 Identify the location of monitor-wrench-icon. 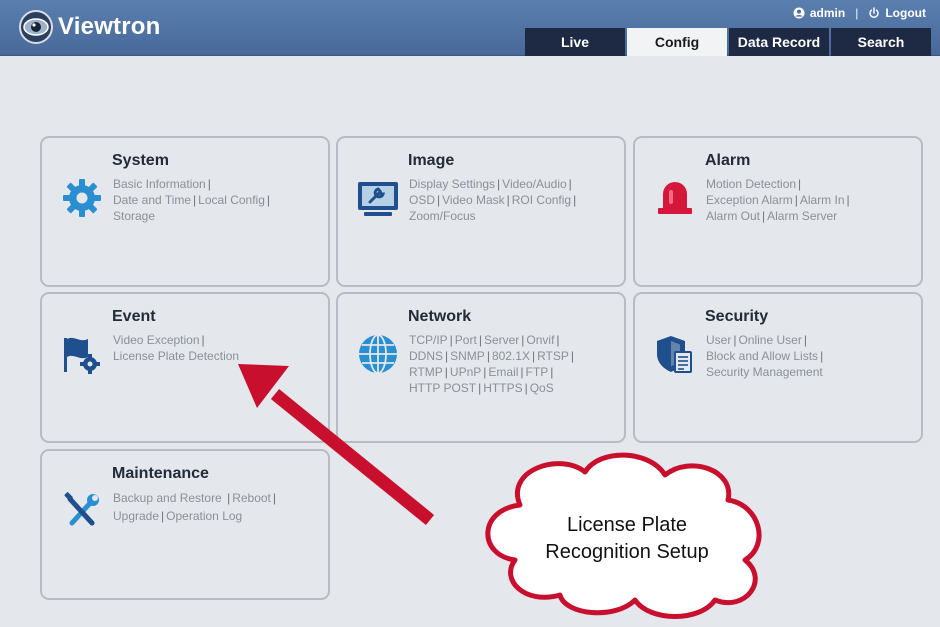
(378, 199).